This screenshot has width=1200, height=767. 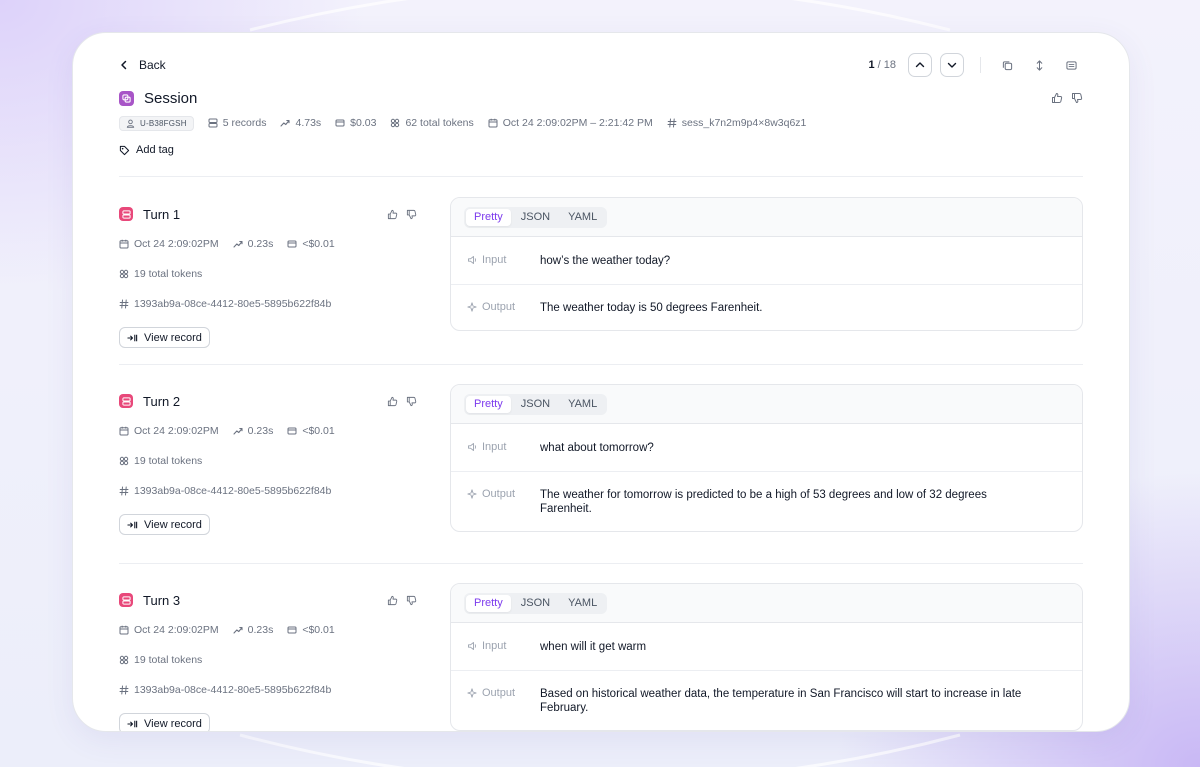 I want to click on add-tag-label: Add tag, so click(x=155, y=150).